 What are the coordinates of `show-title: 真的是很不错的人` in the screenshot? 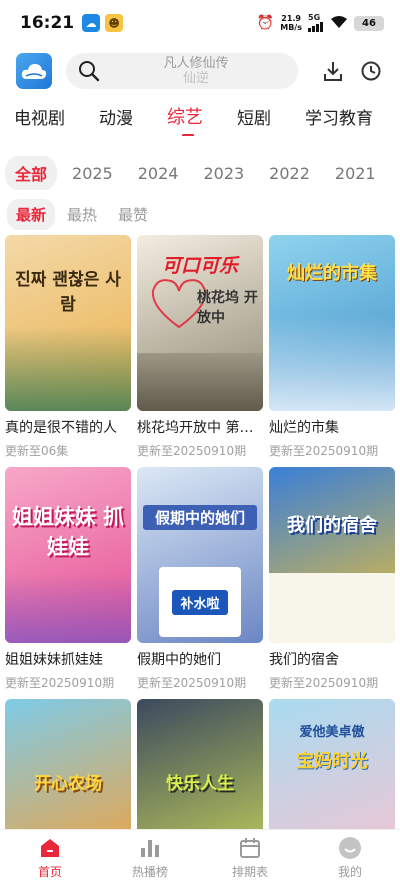 It's located at (61, 428).